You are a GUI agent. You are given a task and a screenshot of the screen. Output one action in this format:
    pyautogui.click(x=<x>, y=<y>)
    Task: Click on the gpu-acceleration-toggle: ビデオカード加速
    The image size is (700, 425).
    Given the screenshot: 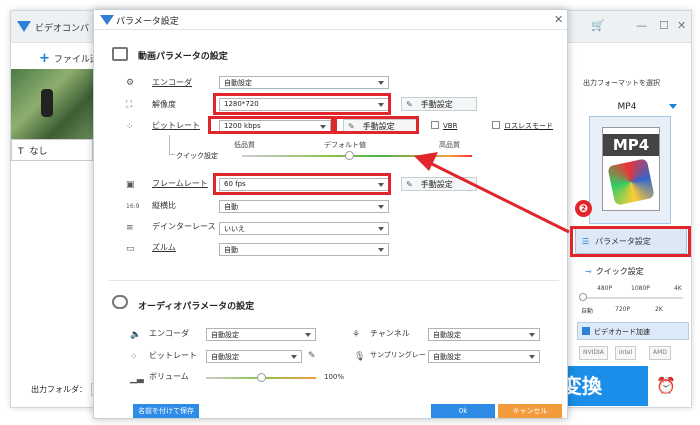 What is the action you would take?
    pyautogui.click(x=633, y=331)
    